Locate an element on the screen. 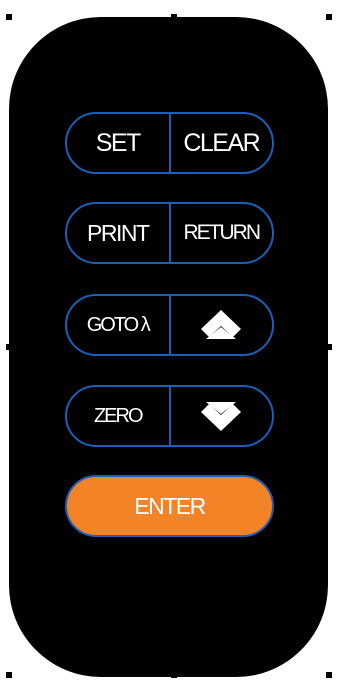 This screenshot has height=680, width=338. resize-handle-bottom-right is located at coordinates (329, 675).